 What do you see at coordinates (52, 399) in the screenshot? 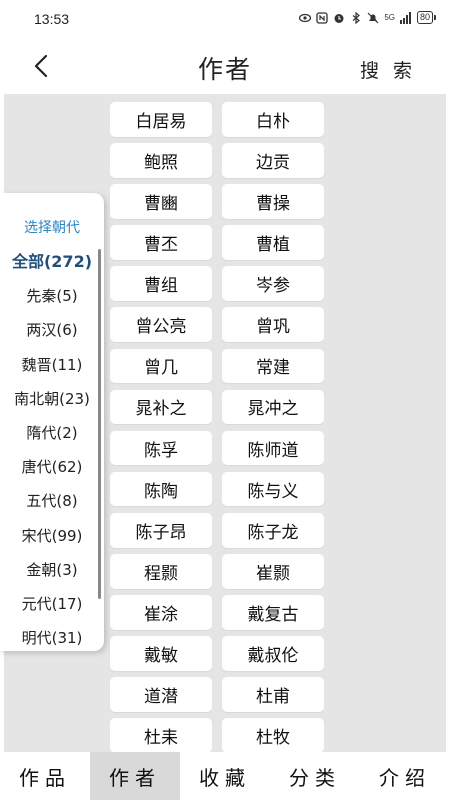
I see `dynasty-item: 南北朝(23)` at bounding box center [52, 399].